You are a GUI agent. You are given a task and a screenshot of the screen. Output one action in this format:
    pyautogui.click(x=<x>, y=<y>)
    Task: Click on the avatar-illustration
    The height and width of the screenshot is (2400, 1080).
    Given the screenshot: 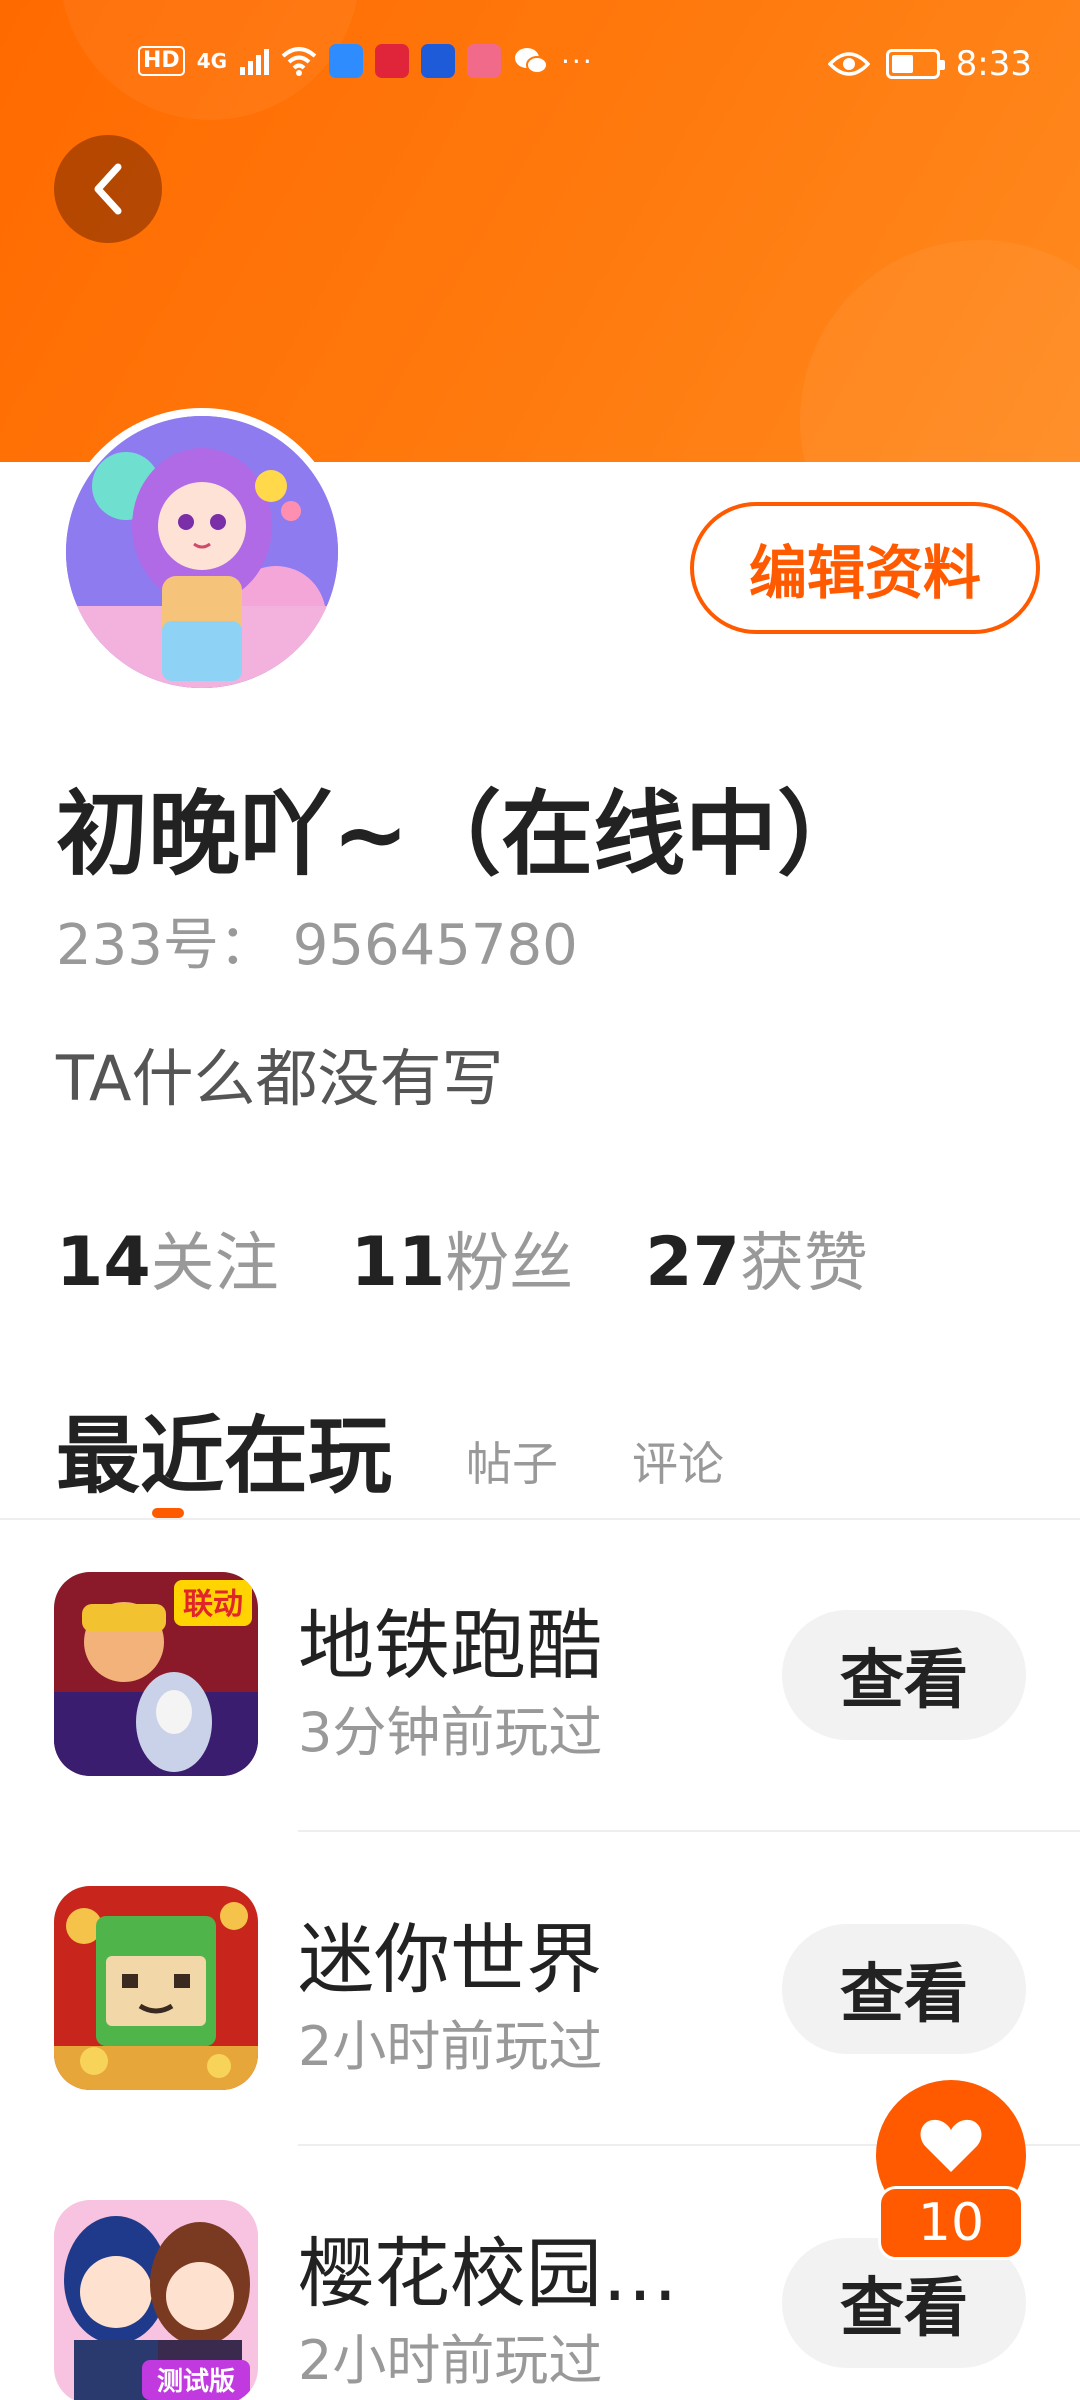 What is the action you would take?
    pyautogui.click(x=202, y=552)
    